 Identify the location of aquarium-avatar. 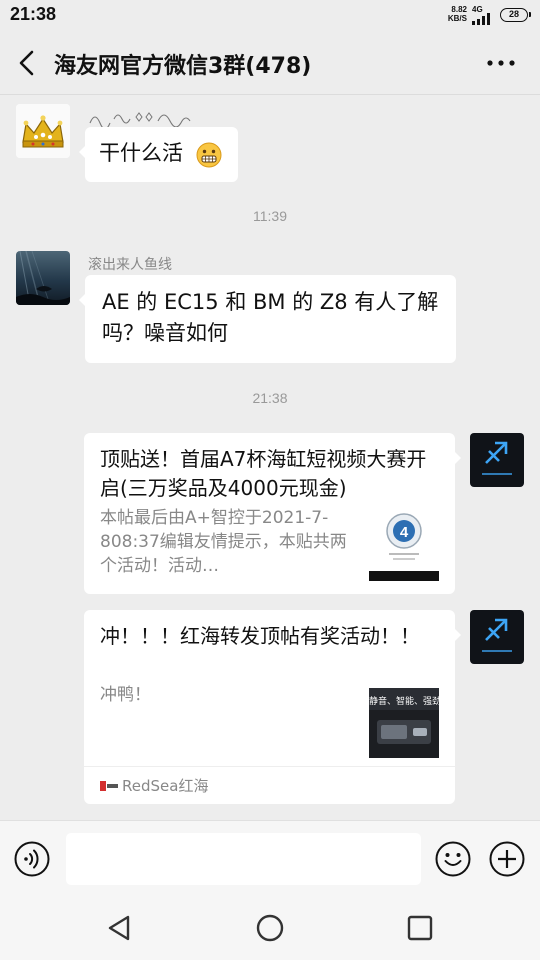
(43, 278).